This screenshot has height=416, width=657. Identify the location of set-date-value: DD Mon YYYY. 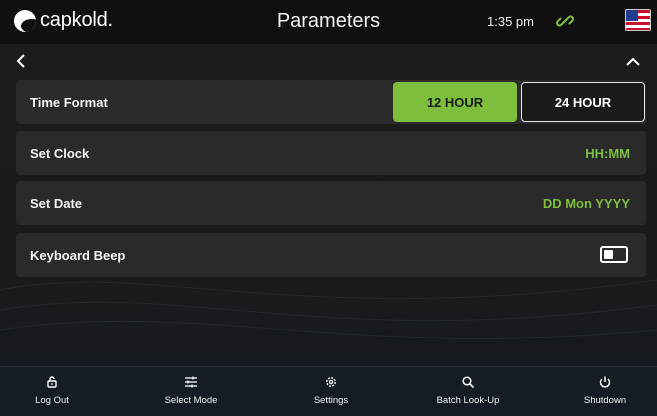
(586, 203).